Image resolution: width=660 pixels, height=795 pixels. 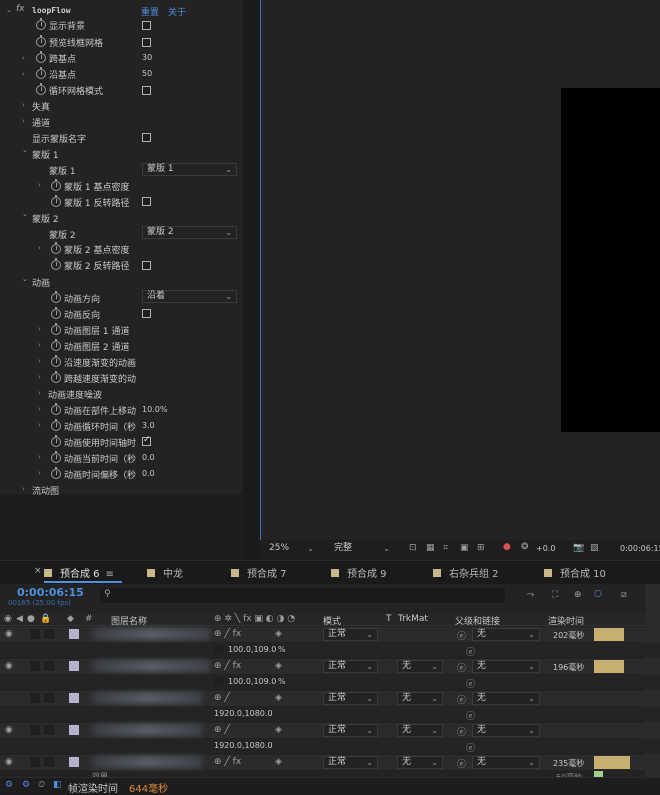 I want to click on switches-icon: ⊕ ╱, so click(x=222, y=730).